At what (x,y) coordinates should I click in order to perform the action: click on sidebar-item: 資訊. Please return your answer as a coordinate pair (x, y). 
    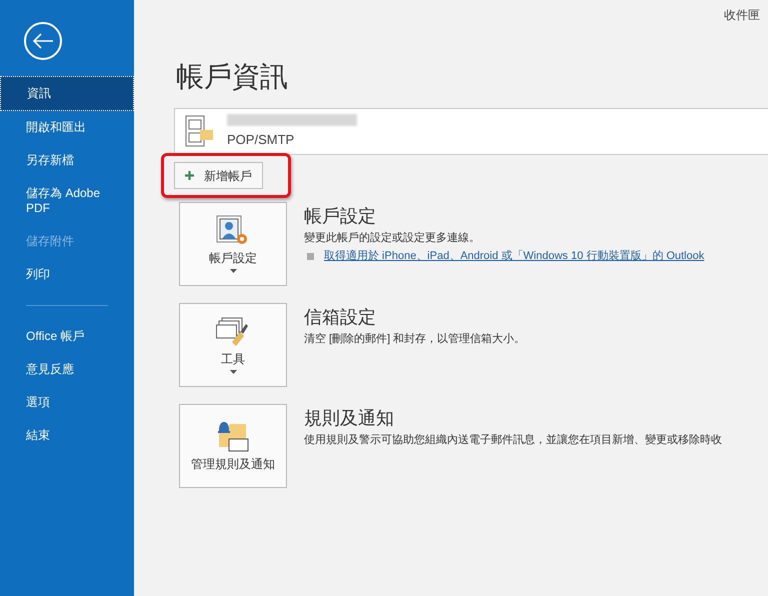
    Looking at the image, I should click on (67, 93).